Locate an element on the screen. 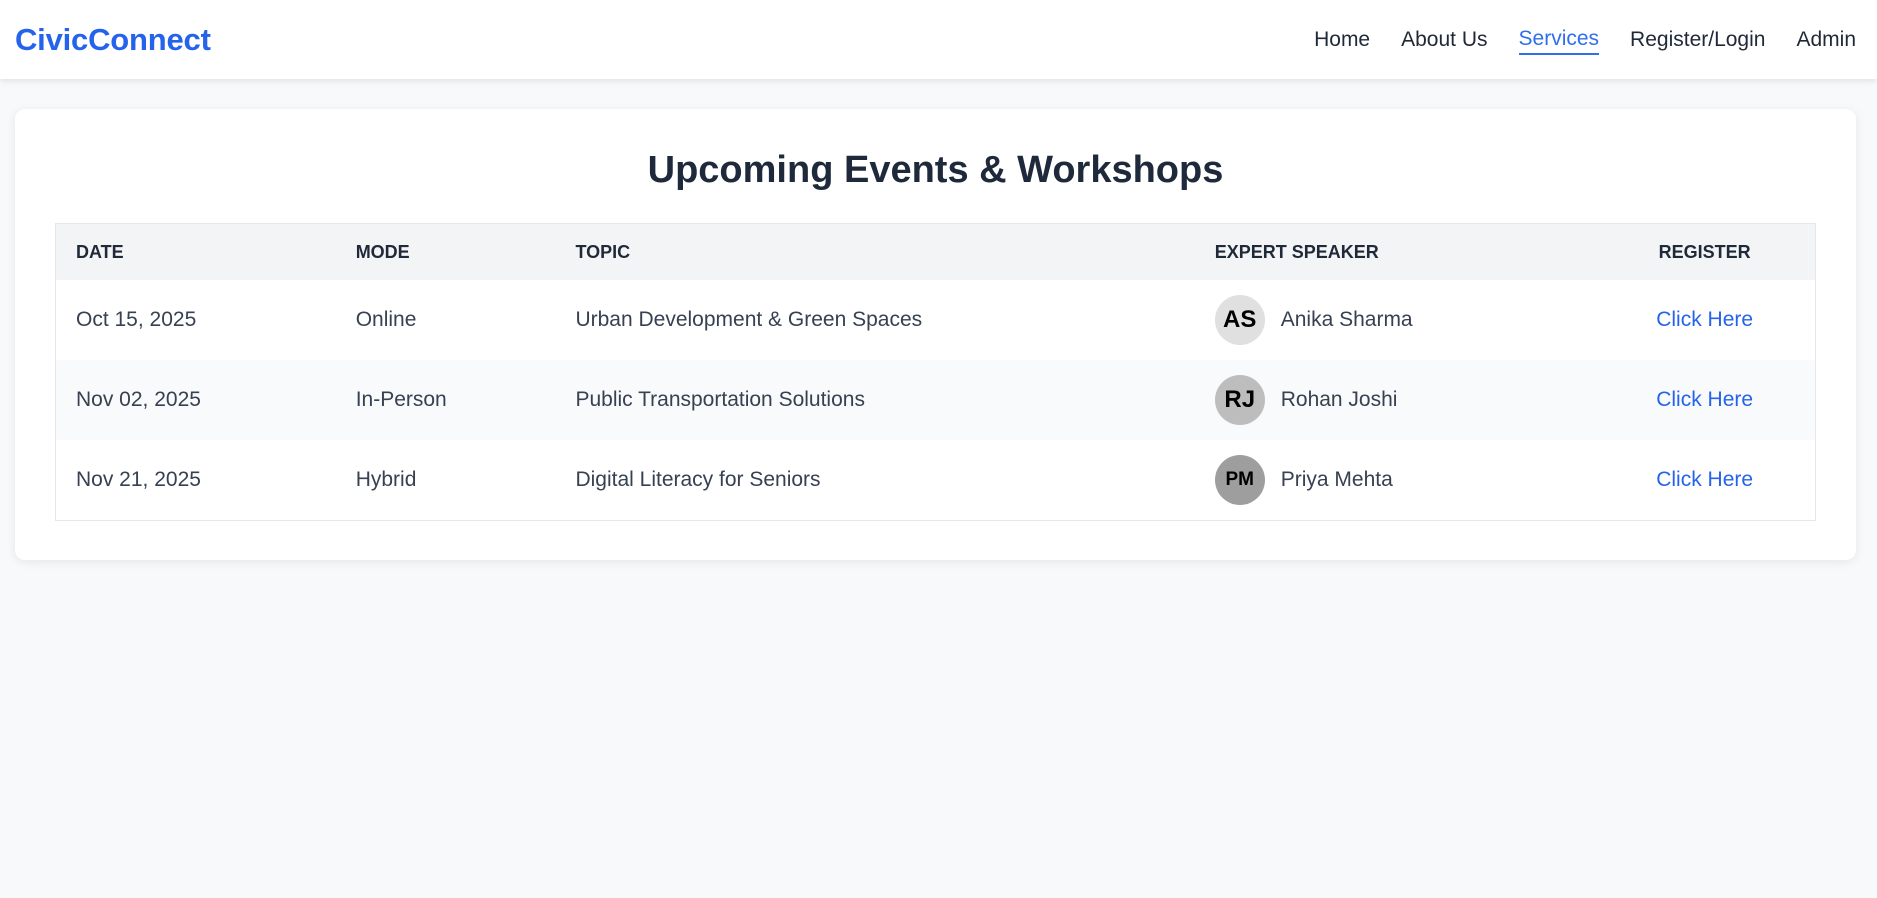 Image resolution: width=1877 pixels, height=898 pixels. header-expert-speaker: EXPERT SPEAKER is located at coordinates (1296, 251).